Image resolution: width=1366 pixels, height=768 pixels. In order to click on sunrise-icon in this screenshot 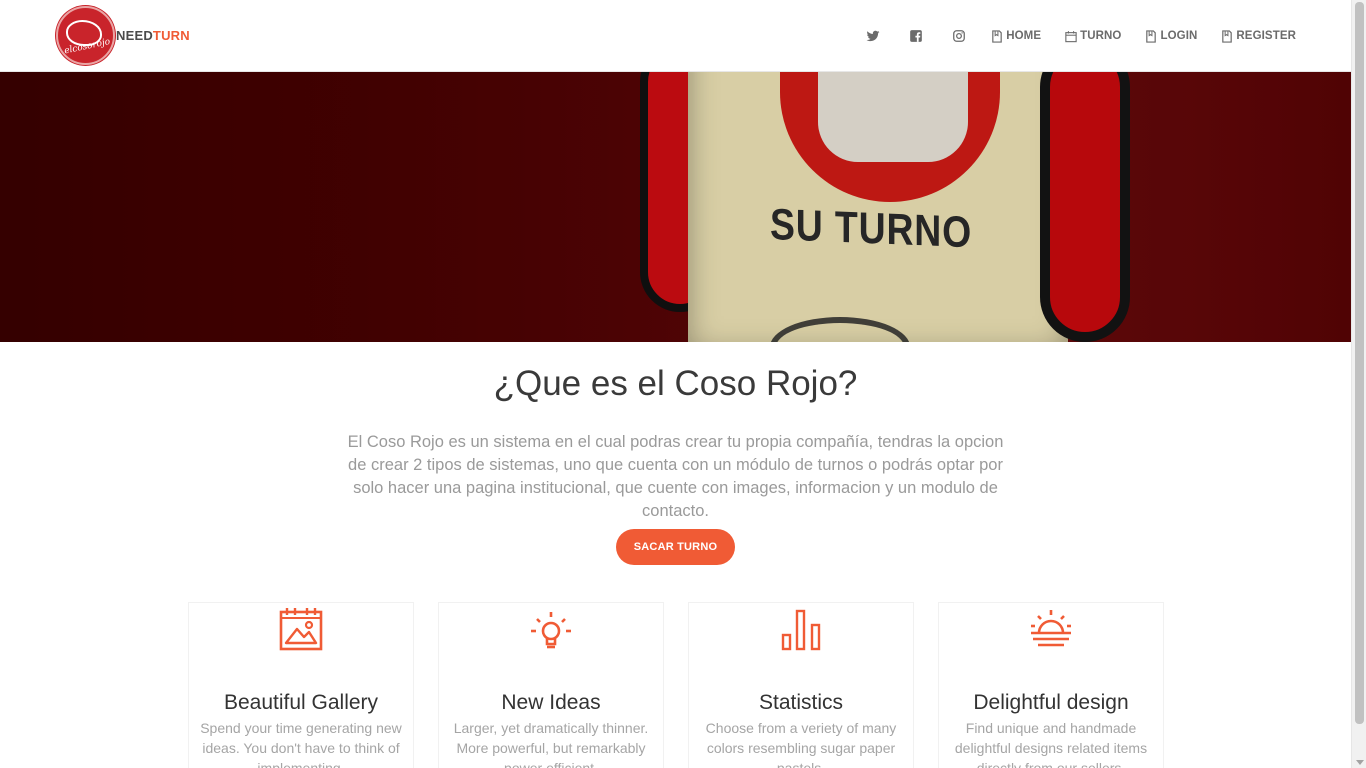, I will do `click(1051, 628)`.